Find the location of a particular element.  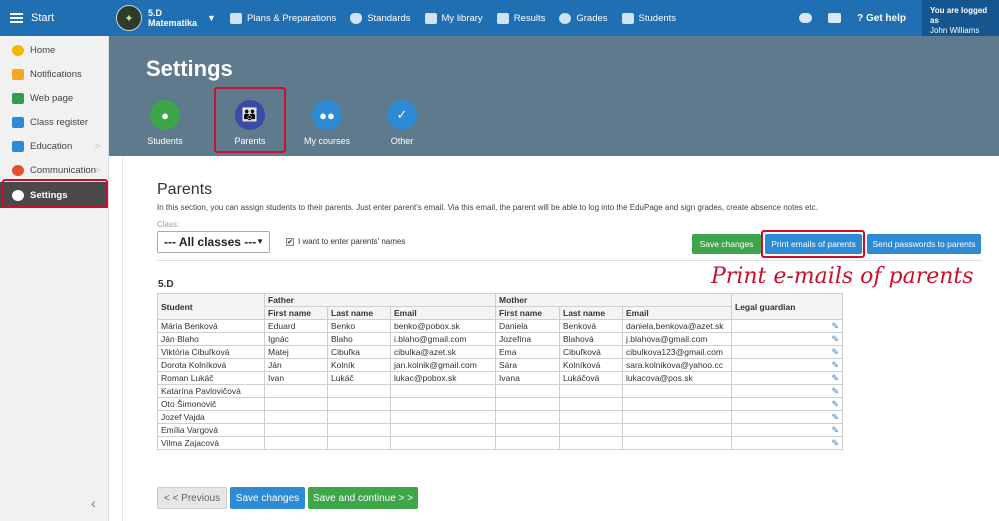

parent-m-first-cell: Daniela is located at coordinates (527, 326).